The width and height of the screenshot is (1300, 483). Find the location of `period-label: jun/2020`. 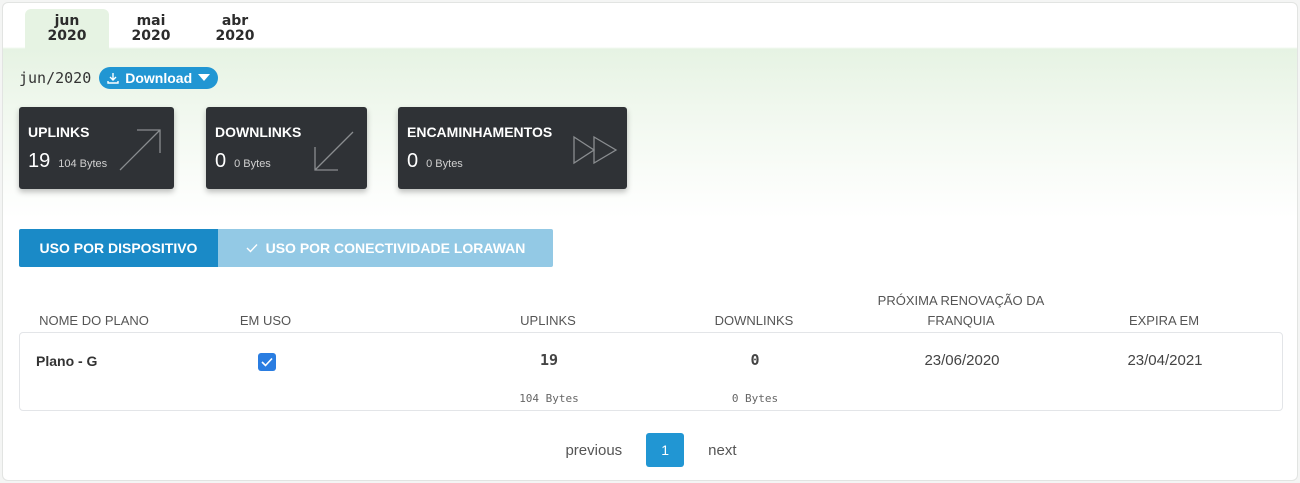

period-label: jun/2020 is located at coordinates (55, 78).